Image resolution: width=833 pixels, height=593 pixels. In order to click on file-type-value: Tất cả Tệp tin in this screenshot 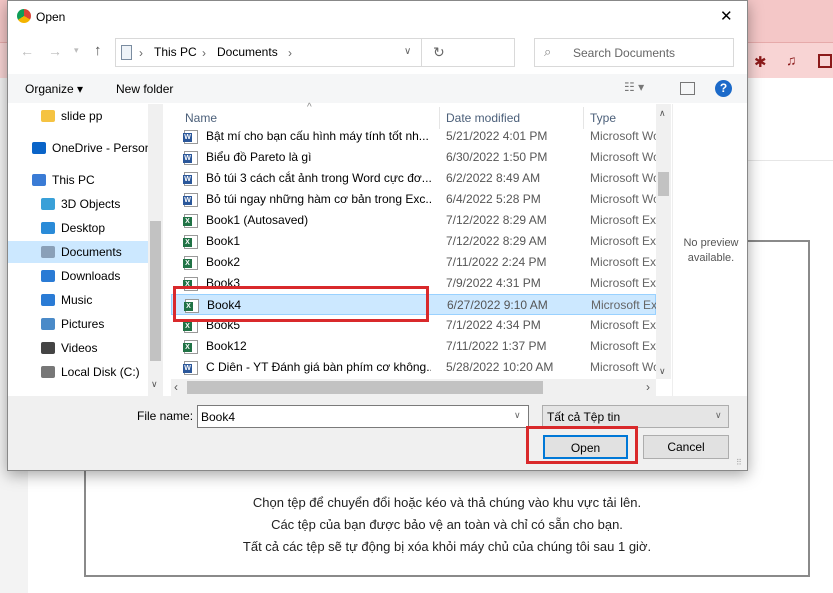, I will do `click(584, 417)`.